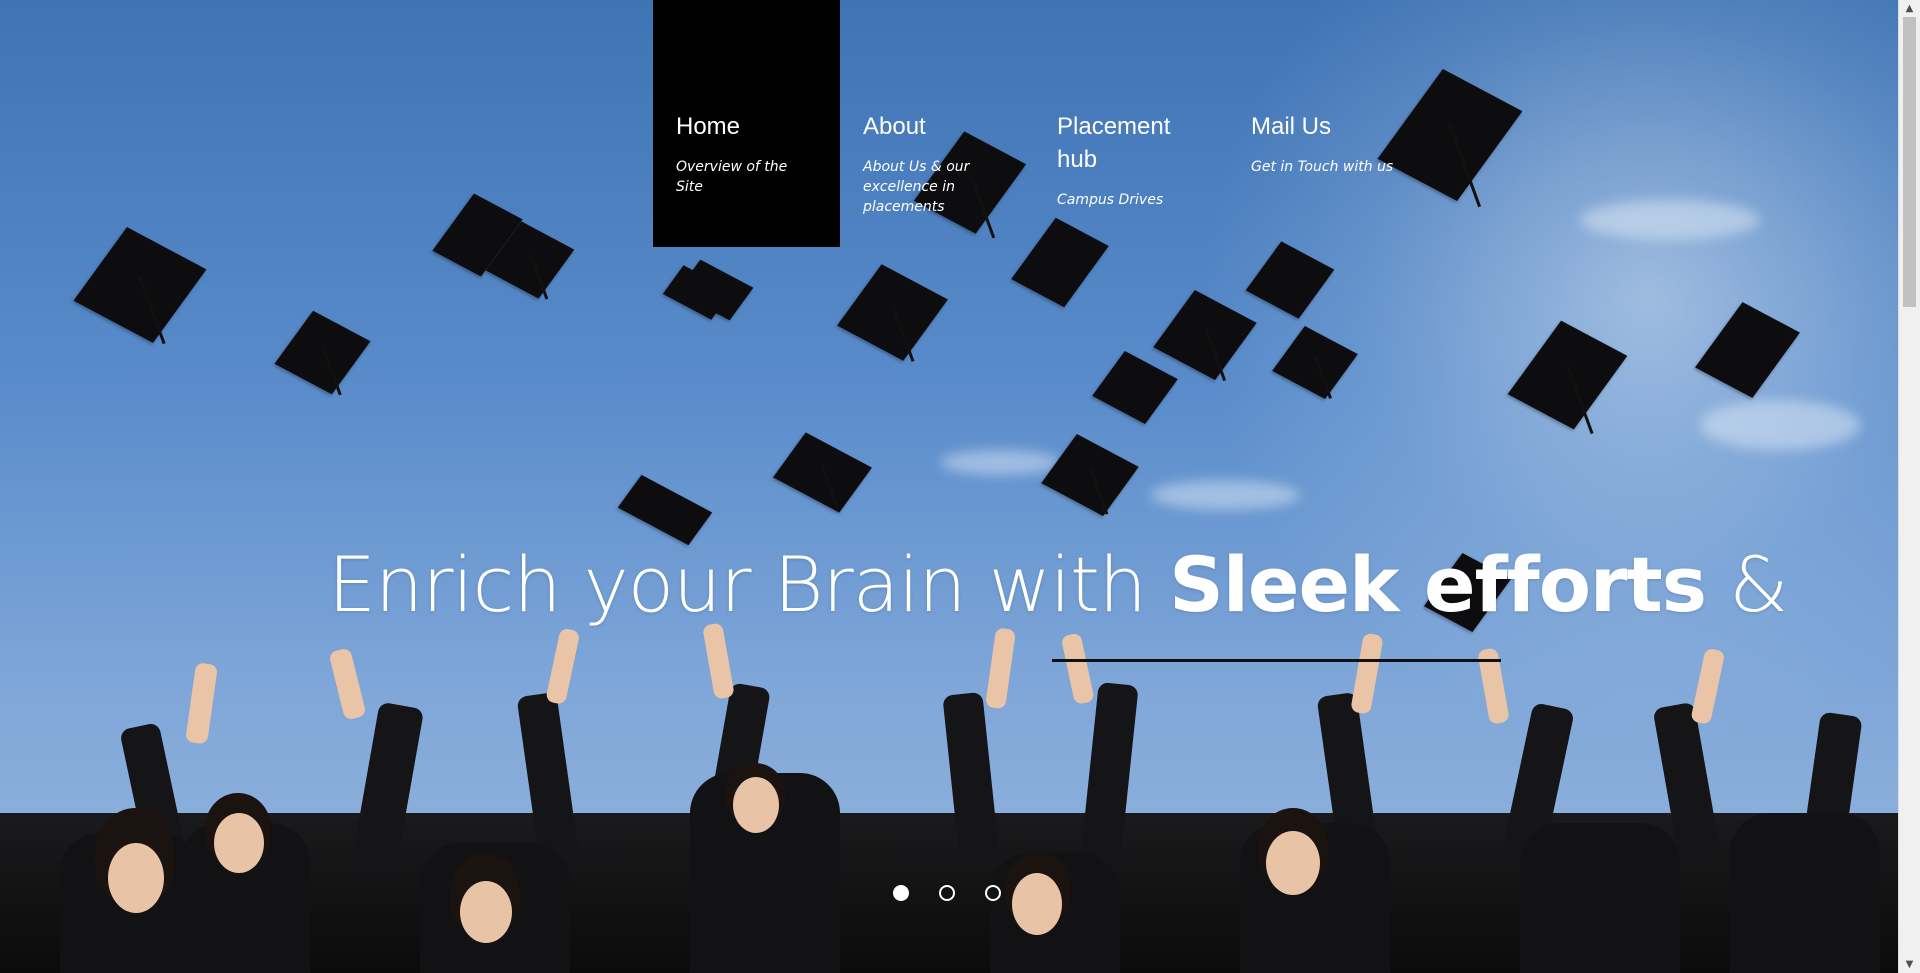 Image resolution: width=1920 pixels, height=973 pixels. Describe the element at coordinates (1909, 964) in the screenshot. I see `triangle-down-icon: ▼` at that location.